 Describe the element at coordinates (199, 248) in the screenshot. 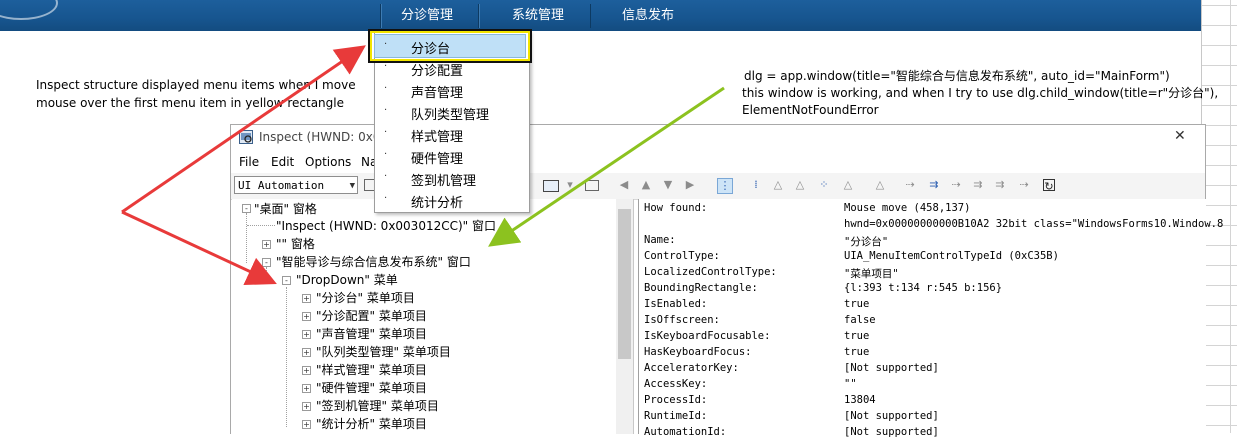

I see `red-arrow-to-tree-node` at that location.